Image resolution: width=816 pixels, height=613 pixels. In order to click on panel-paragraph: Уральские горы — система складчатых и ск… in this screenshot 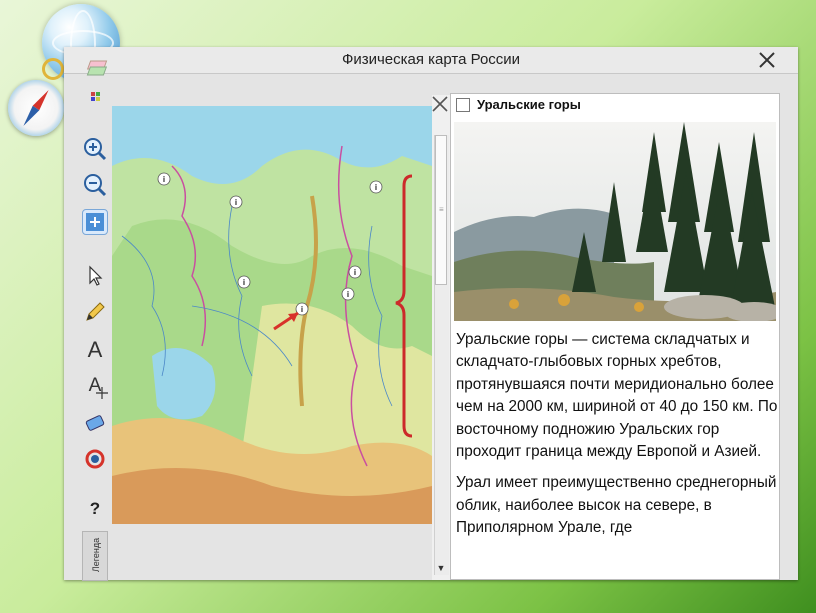, I will do `click(617, 396)`.